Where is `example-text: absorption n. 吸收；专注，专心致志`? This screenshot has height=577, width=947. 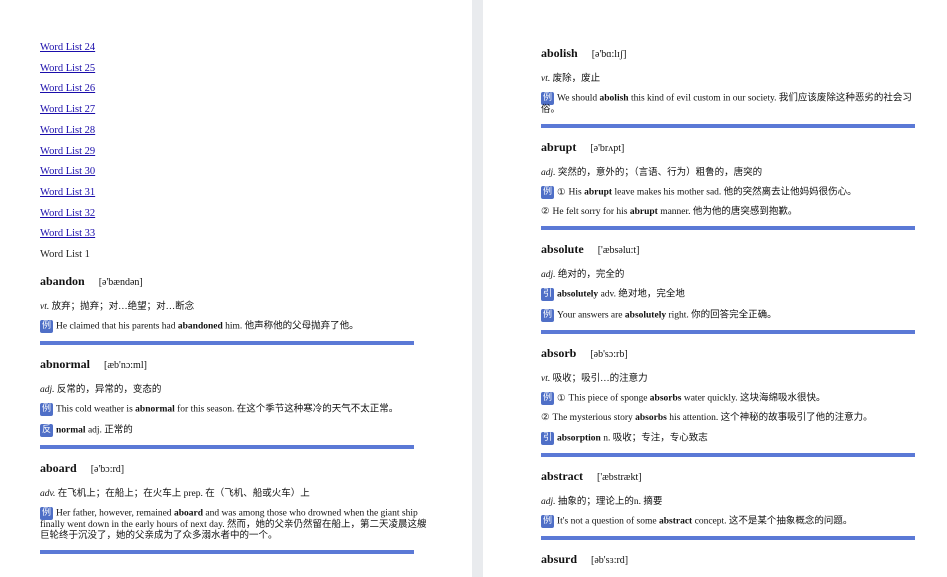
example-text: absorption n. 吸收；专注，专心致志 is located at coordinates (632, 439).